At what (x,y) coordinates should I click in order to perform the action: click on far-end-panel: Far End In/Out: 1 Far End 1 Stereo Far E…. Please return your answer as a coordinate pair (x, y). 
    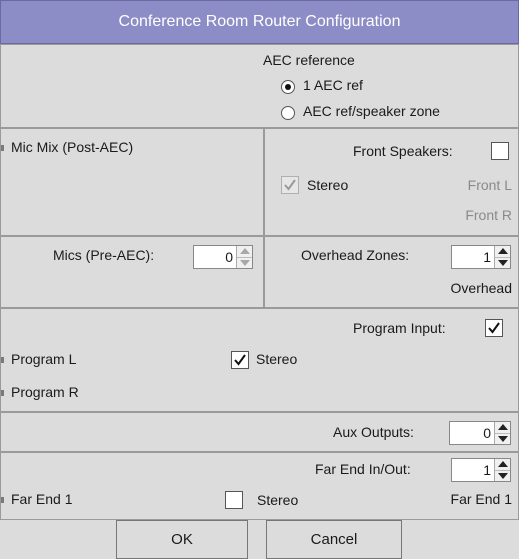
    Looking at the image, I should click on (259, 486).